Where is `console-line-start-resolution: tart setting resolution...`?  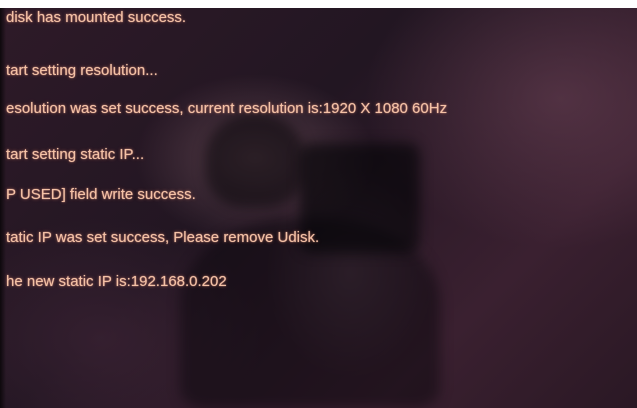
console-line-start-resolution: tart setting resolution... is located at coordinates (82, 70).